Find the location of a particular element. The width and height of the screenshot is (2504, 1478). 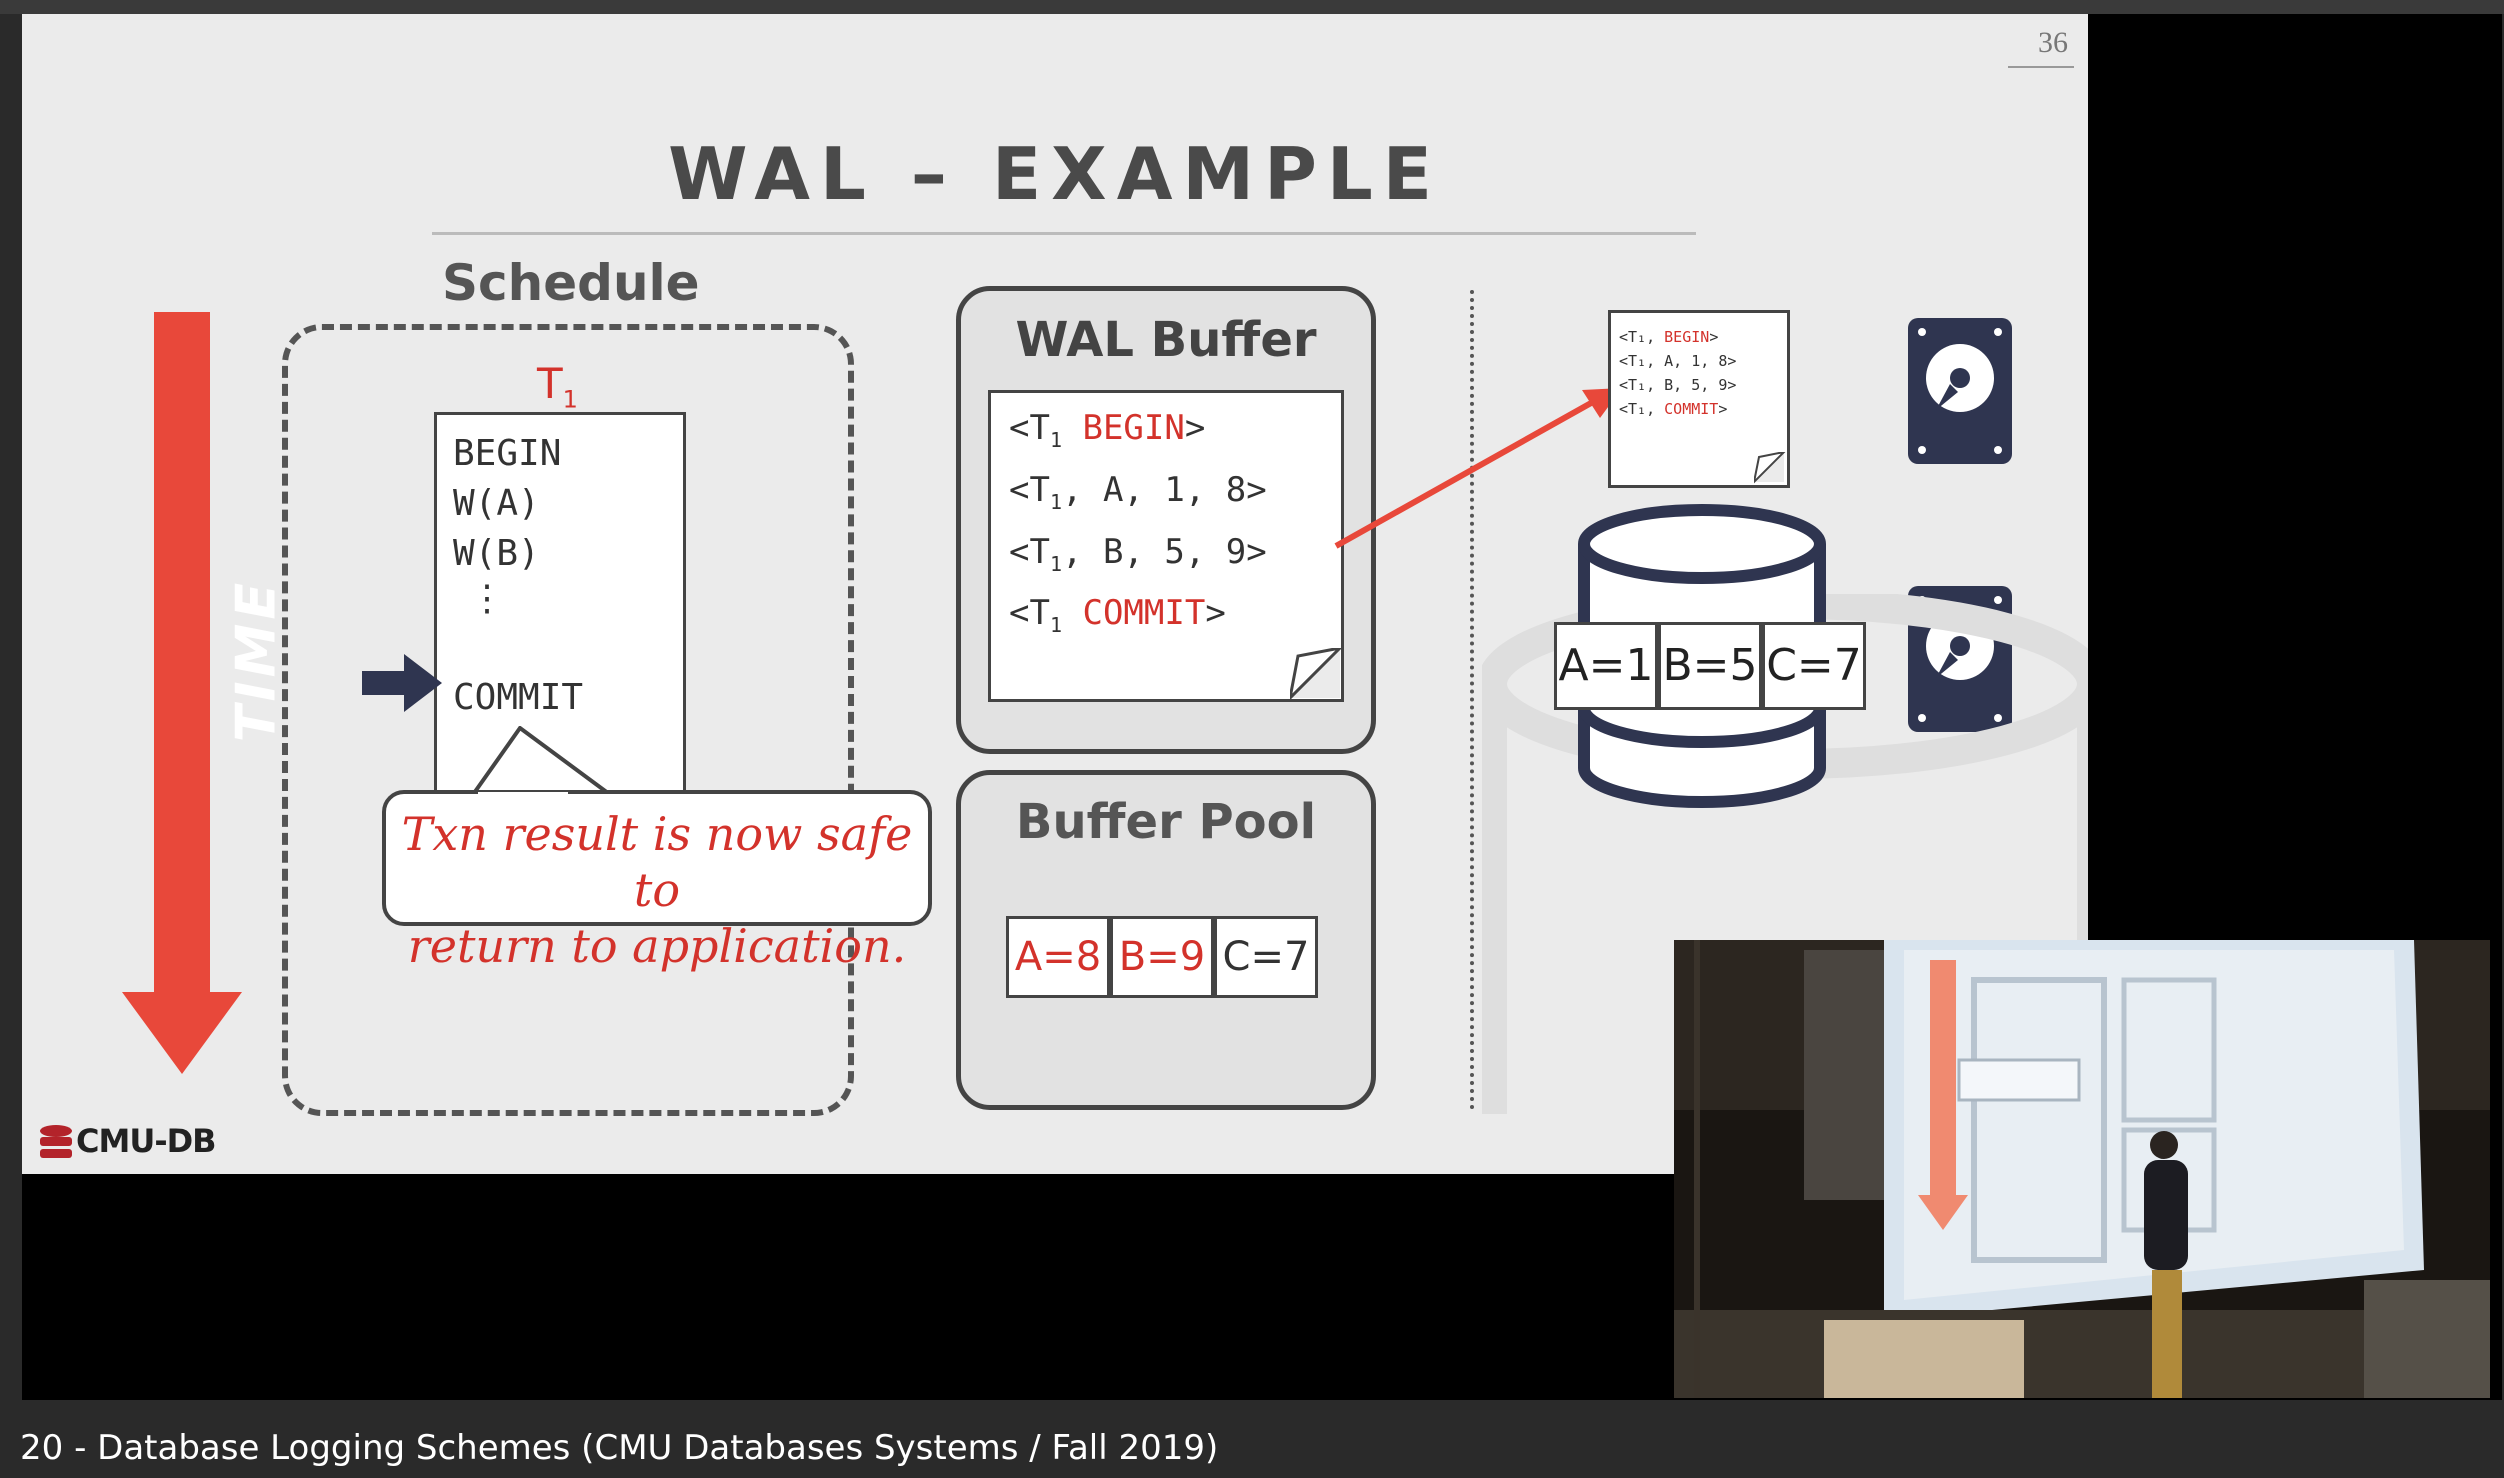

slide-title: WAL – EXAMPLE is located at coordinates (1055, 174).